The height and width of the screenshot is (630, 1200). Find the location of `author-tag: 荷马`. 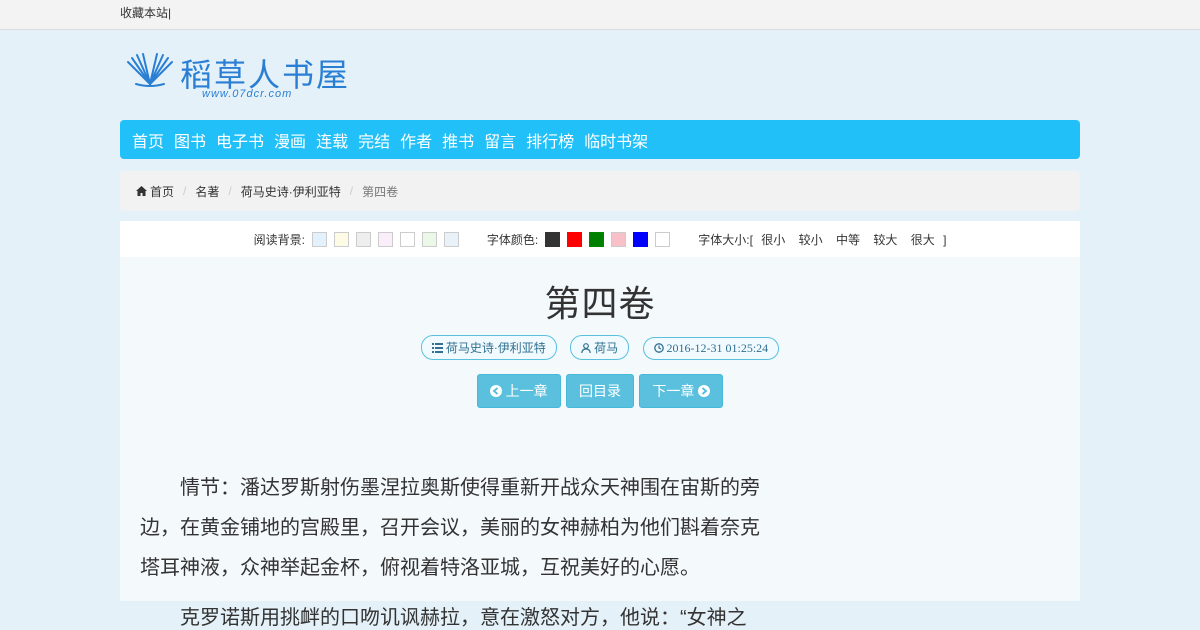

author-tag: 荷马 is located at coordinates (600, 347).